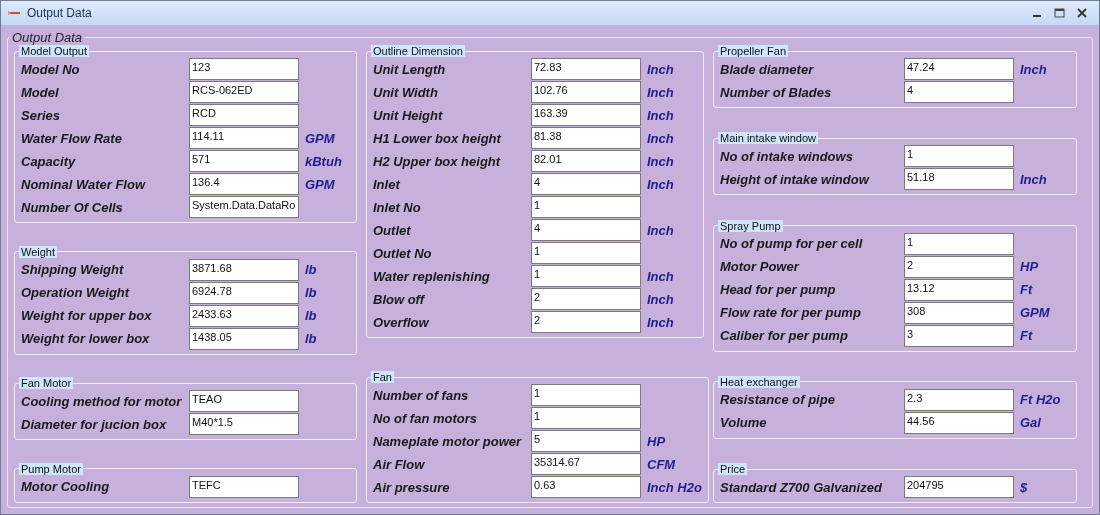 The image size is (1100, 515). I want to click on field-label: Height of intake window, so click(795, 179).